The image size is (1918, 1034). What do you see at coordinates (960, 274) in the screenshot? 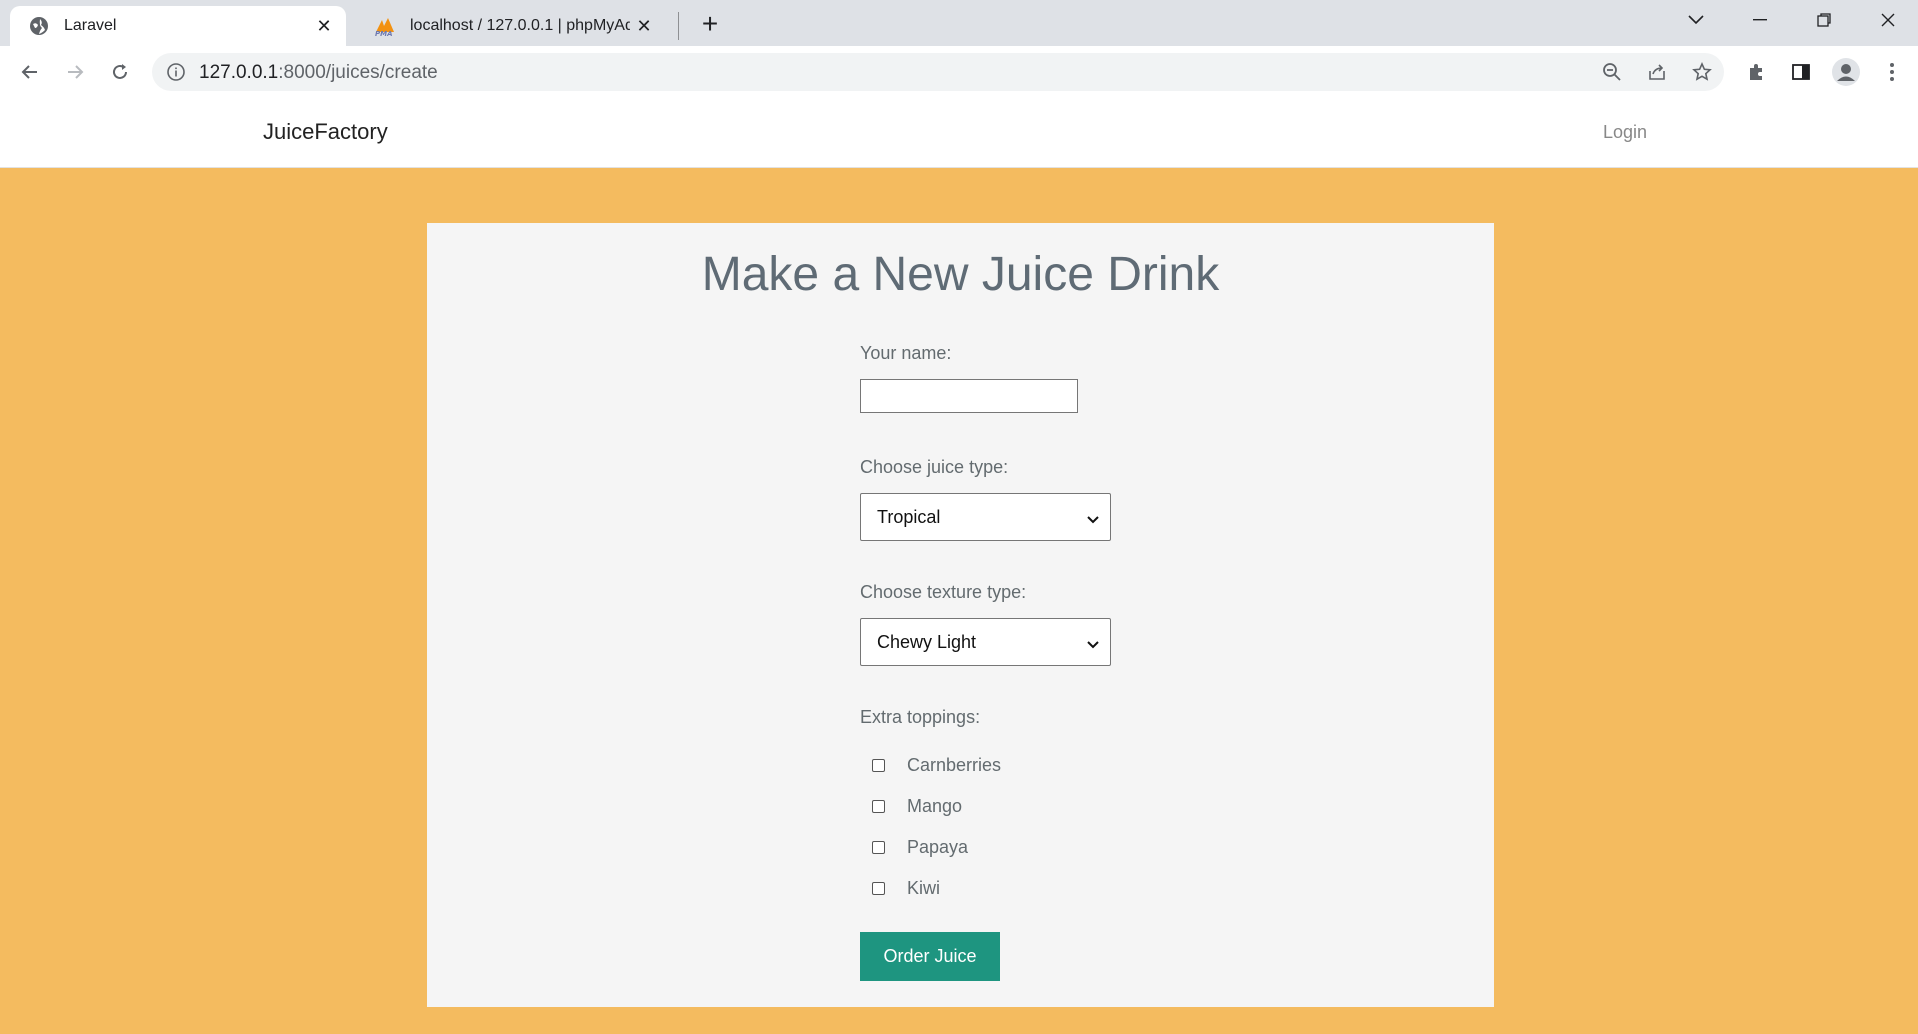
I see `page-title: Make a New Juice Drink` at bounding box center [960, 274].